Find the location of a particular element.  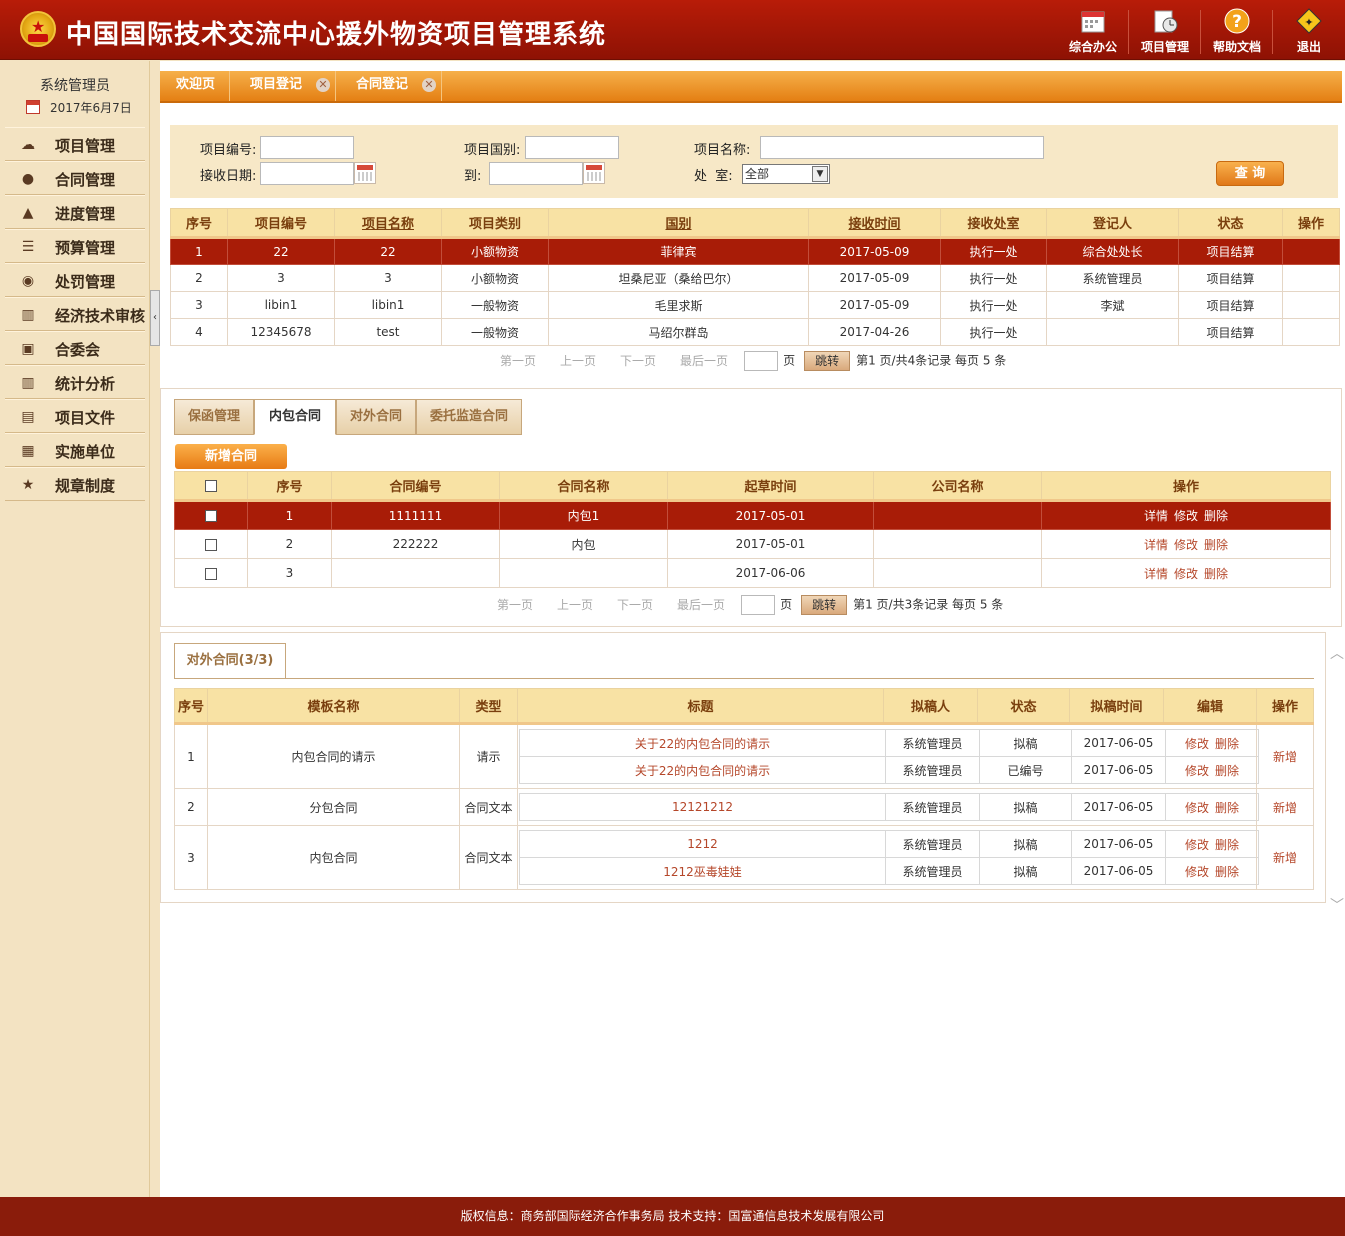

actions-cell: 详情 修改 删除 is located at coordinates (1186, 544).